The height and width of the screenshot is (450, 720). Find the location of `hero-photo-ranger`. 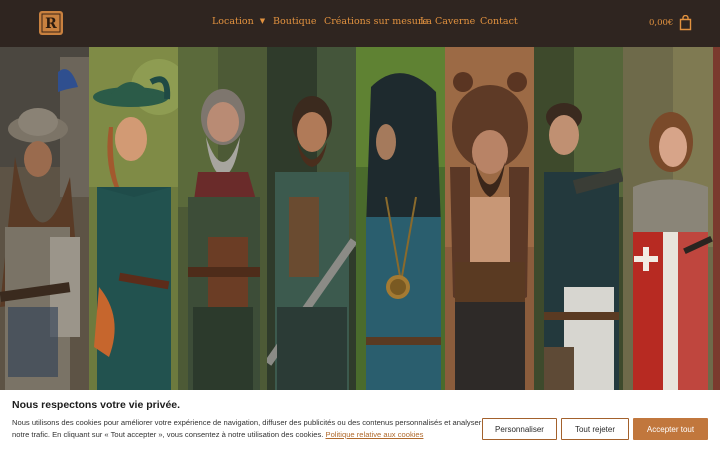

hero-photo-ranger is located at coordinates (311, 218).